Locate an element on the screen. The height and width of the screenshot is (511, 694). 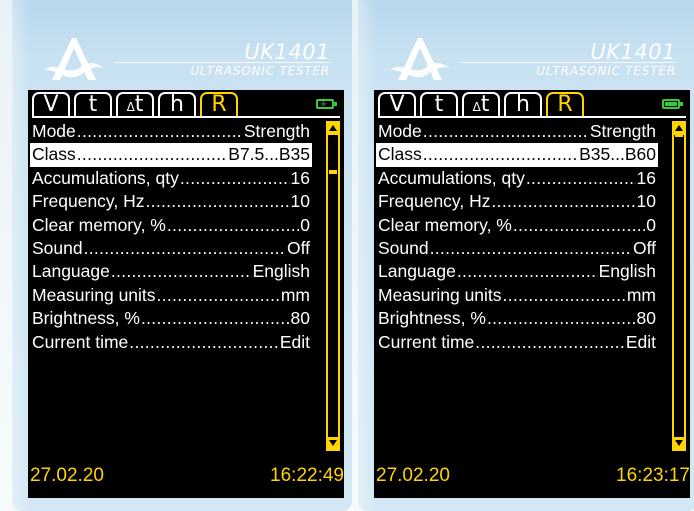
battery-body is located at coordinates (671, 104).